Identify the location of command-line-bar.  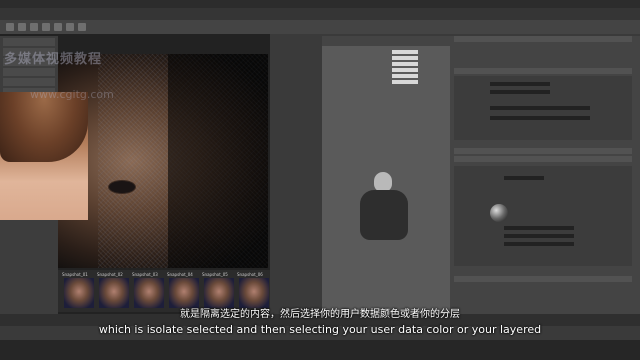
(320, 350).